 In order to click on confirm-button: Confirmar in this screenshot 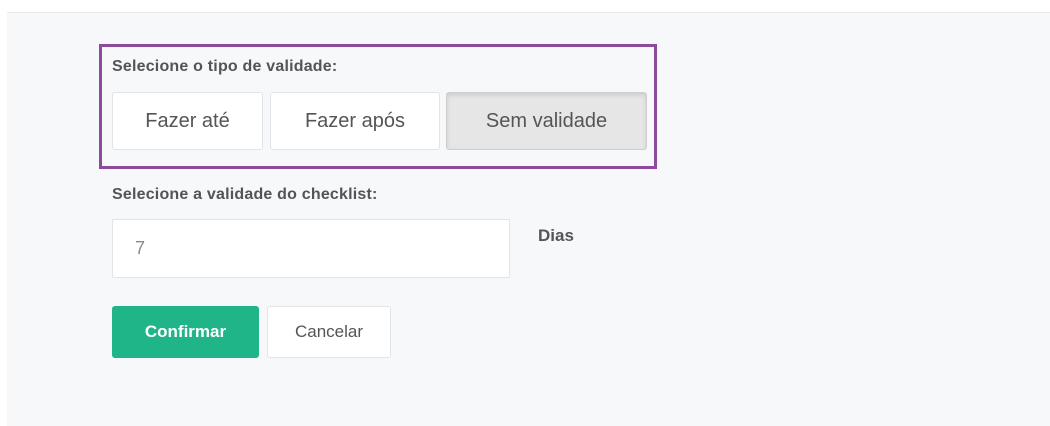, I will do `click(185, 332)`.